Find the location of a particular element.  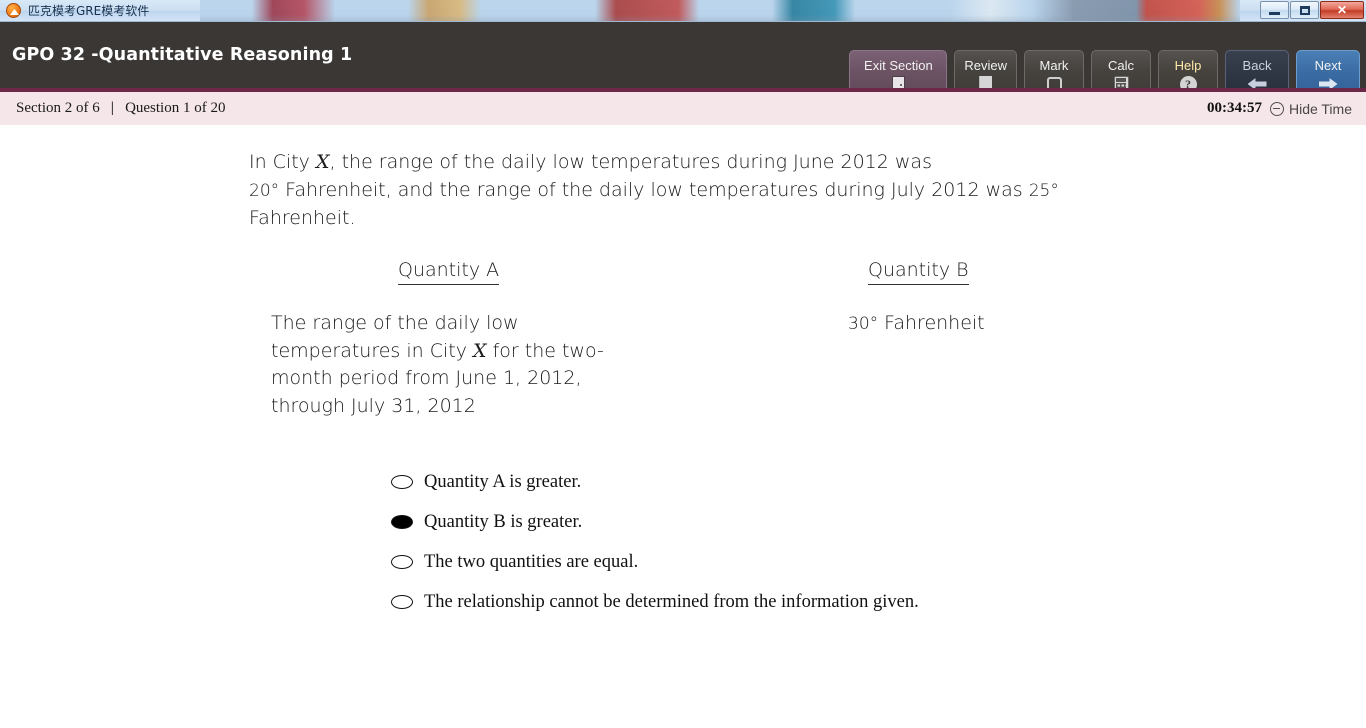

help-label: Help is located at coordinates (1188, 65).